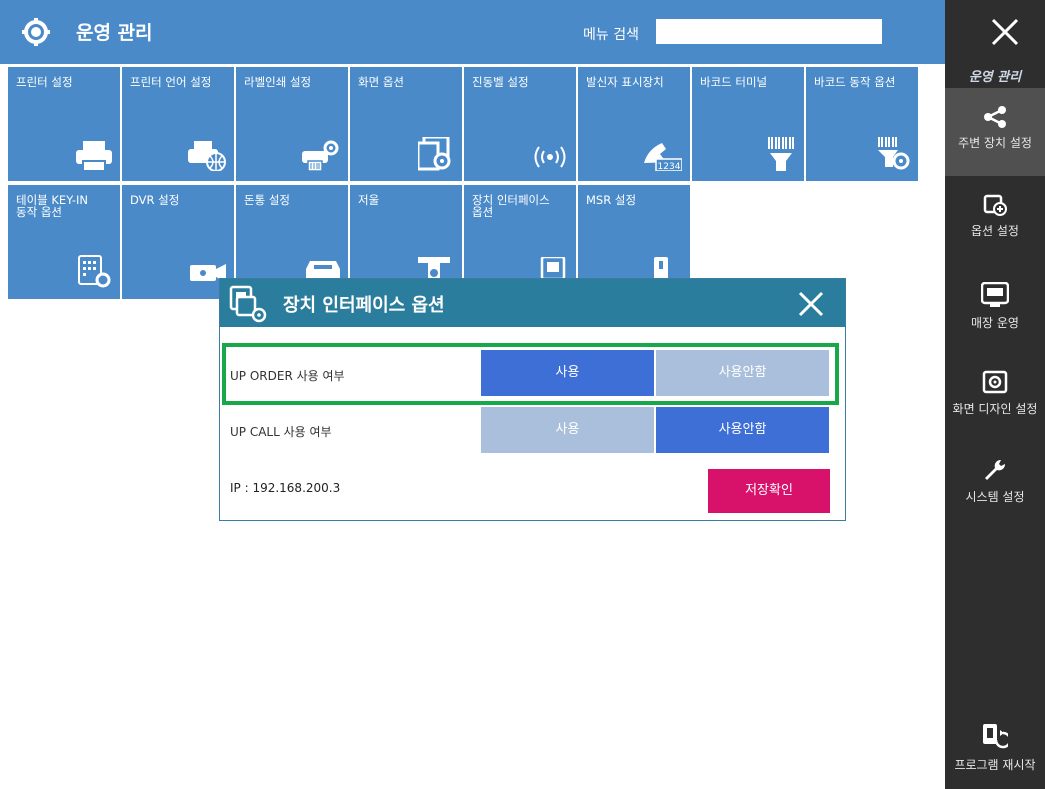 The width and height of the screenshot is (1045, 789). Describe the element at coordinates (995, 132) in the screenshot. I see `sidebar-item-peripheral-settings: 주변 장치 설정` at that location.